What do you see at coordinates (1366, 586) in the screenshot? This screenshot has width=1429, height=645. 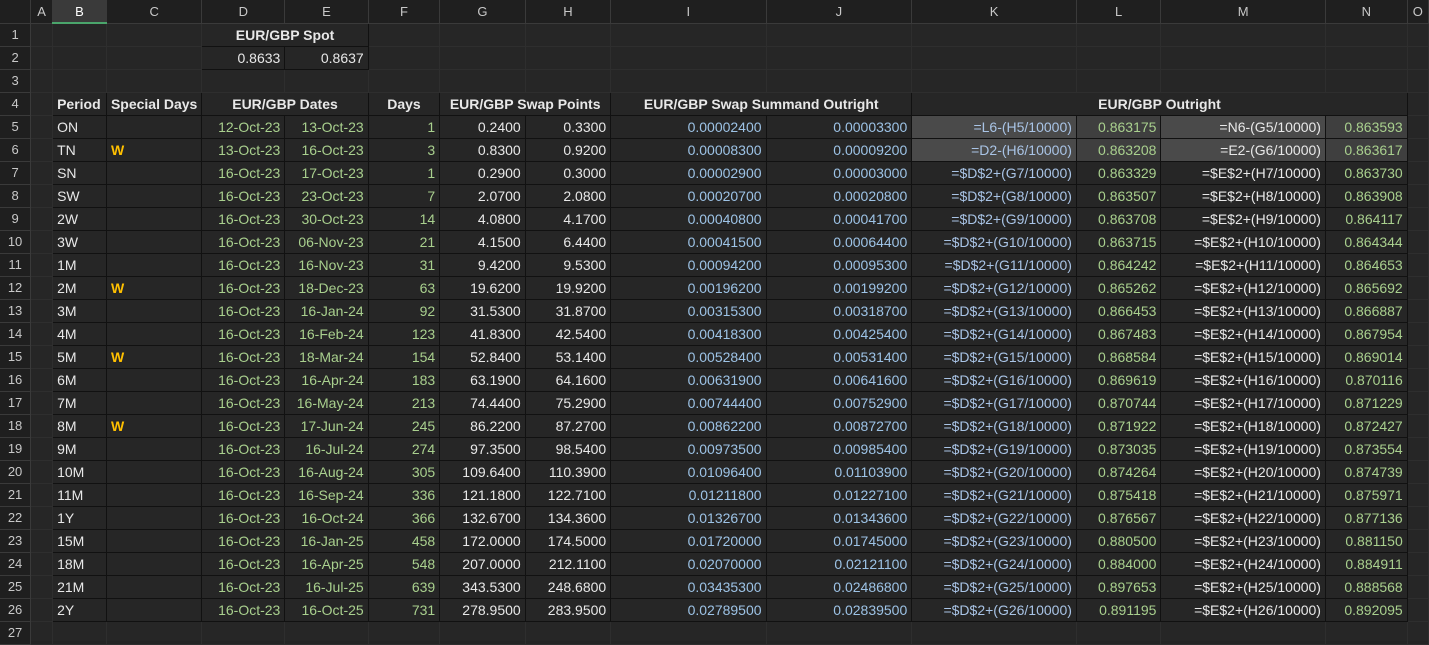 I see `outright-ask-cell: 0.888568` at bounding box center [1366, 586].